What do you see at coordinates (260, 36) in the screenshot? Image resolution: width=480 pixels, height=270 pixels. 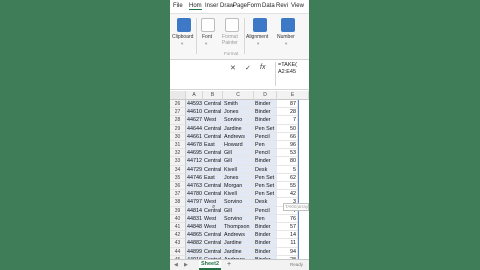 I see `alignment-group: Alignment ▾` at bounding box center [260, 36].